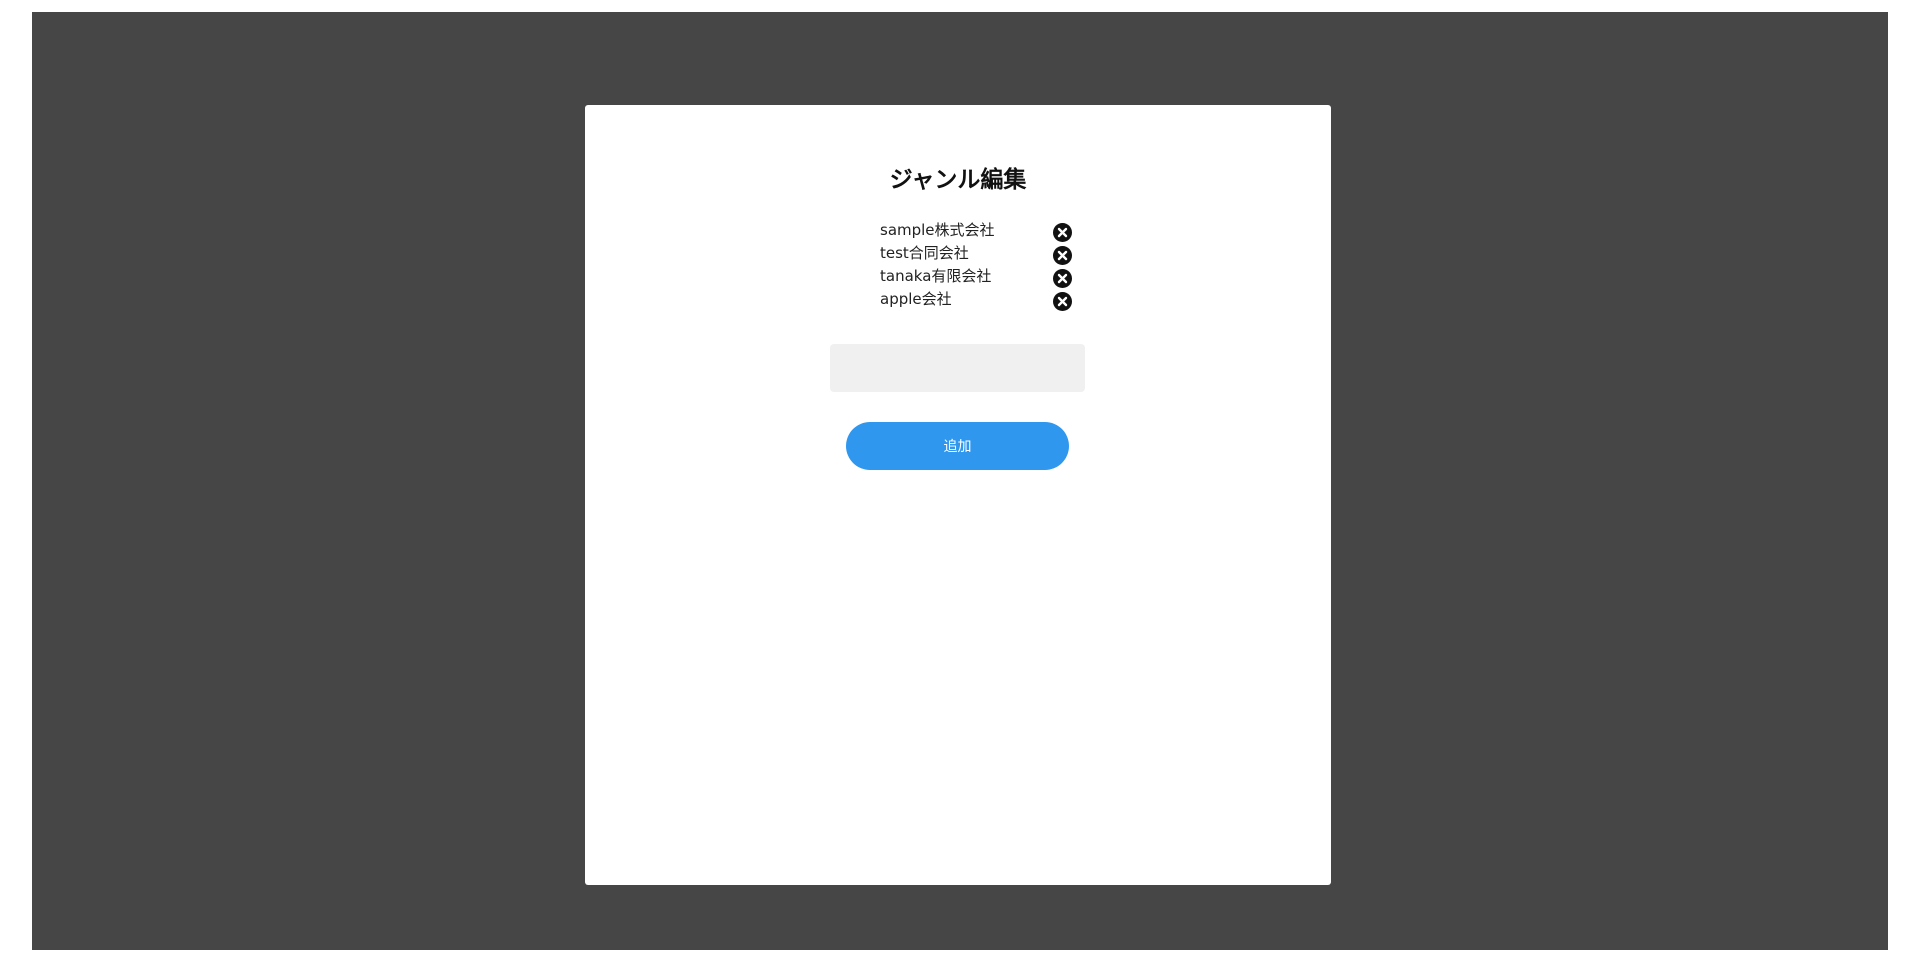 Image resolution: width=1920 pixels, height=962 pixels. What do you see at coordinates (936, 276) in the screenshot?
I see `genre-label: tanaka有限会社` at bounding box center [936, 276].